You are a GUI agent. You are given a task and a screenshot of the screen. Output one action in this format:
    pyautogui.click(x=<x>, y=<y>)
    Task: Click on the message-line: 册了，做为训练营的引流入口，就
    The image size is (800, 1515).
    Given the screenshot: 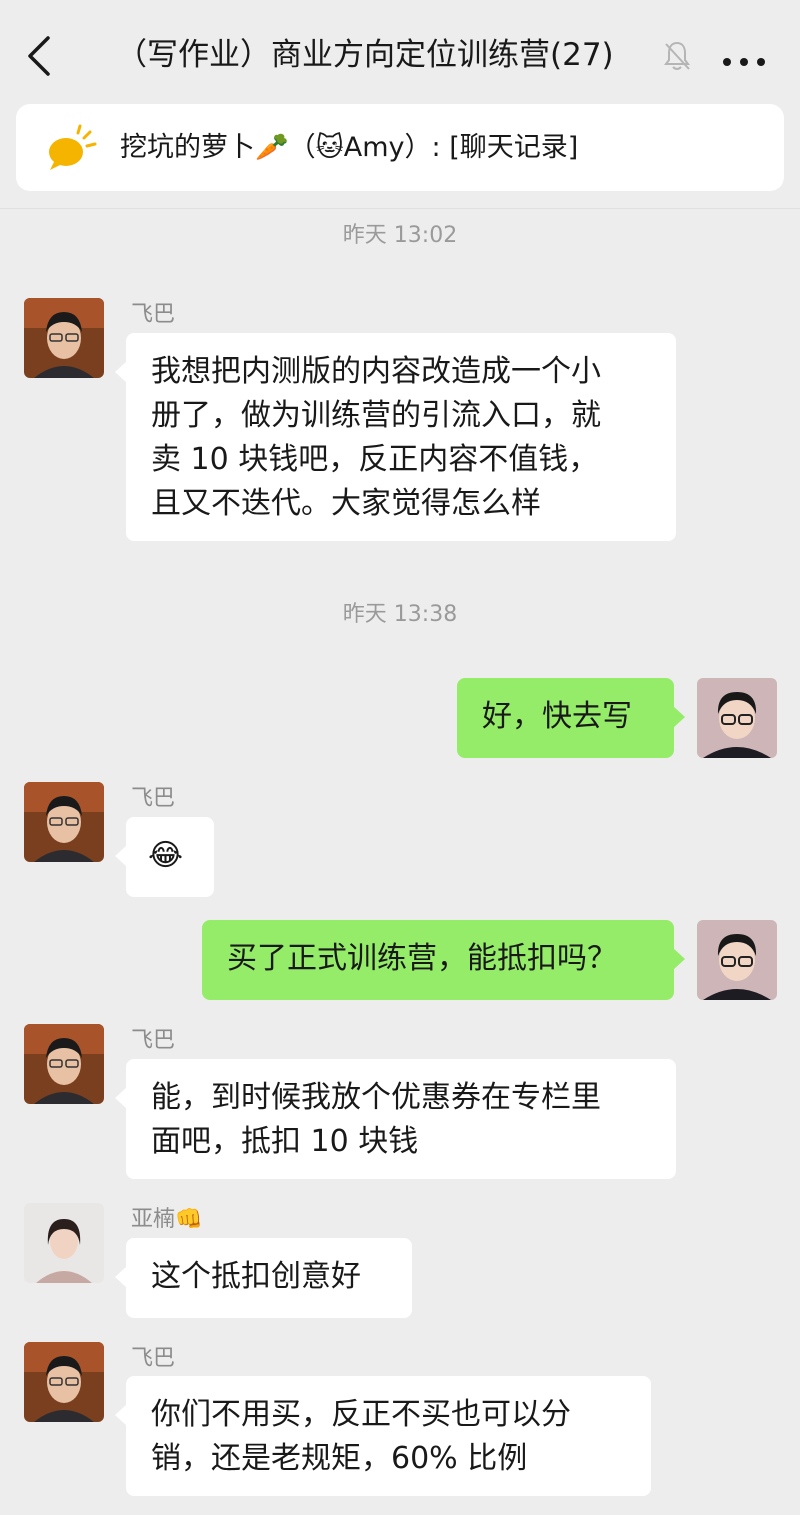 What is the action you would take?
    pyautogui.click(x=376, y=415)
    